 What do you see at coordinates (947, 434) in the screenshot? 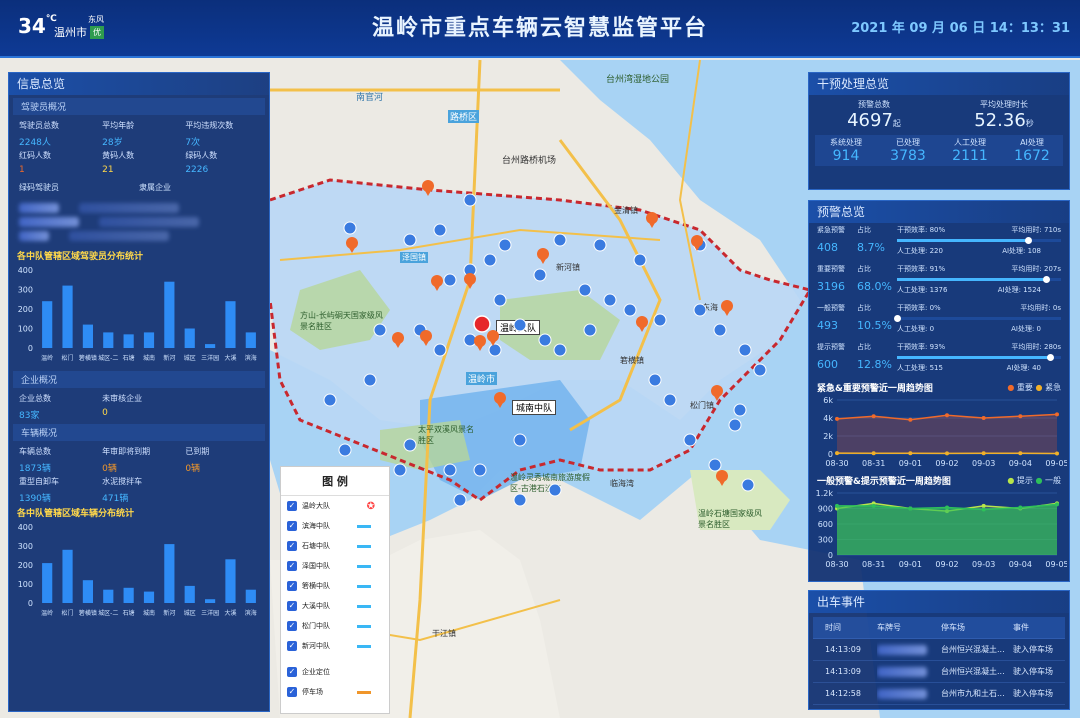
I see `series-area` at bounding box center [947, 434].